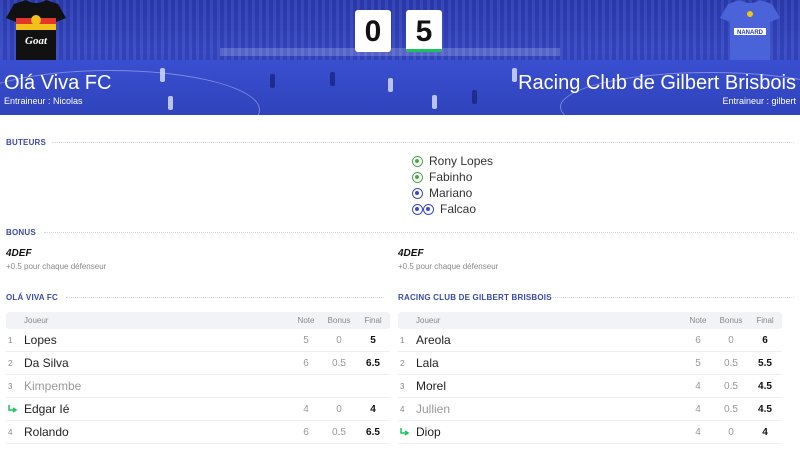 The image size is (800, 450). Describe the element at coordinates (750, 33) in the screenshot. I see `away-jersey-text: NANARD` at that location.